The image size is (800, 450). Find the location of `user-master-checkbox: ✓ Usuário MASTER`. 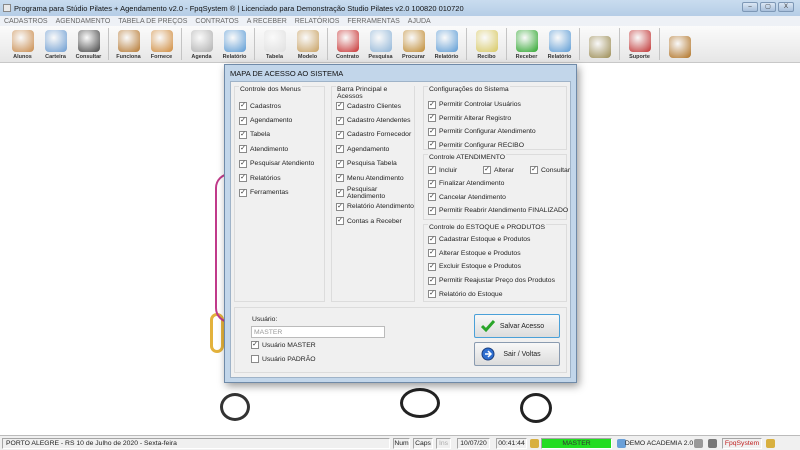

user-master-checkbox: ✓ Usuário MASTER is located at coordinates (283, 345).